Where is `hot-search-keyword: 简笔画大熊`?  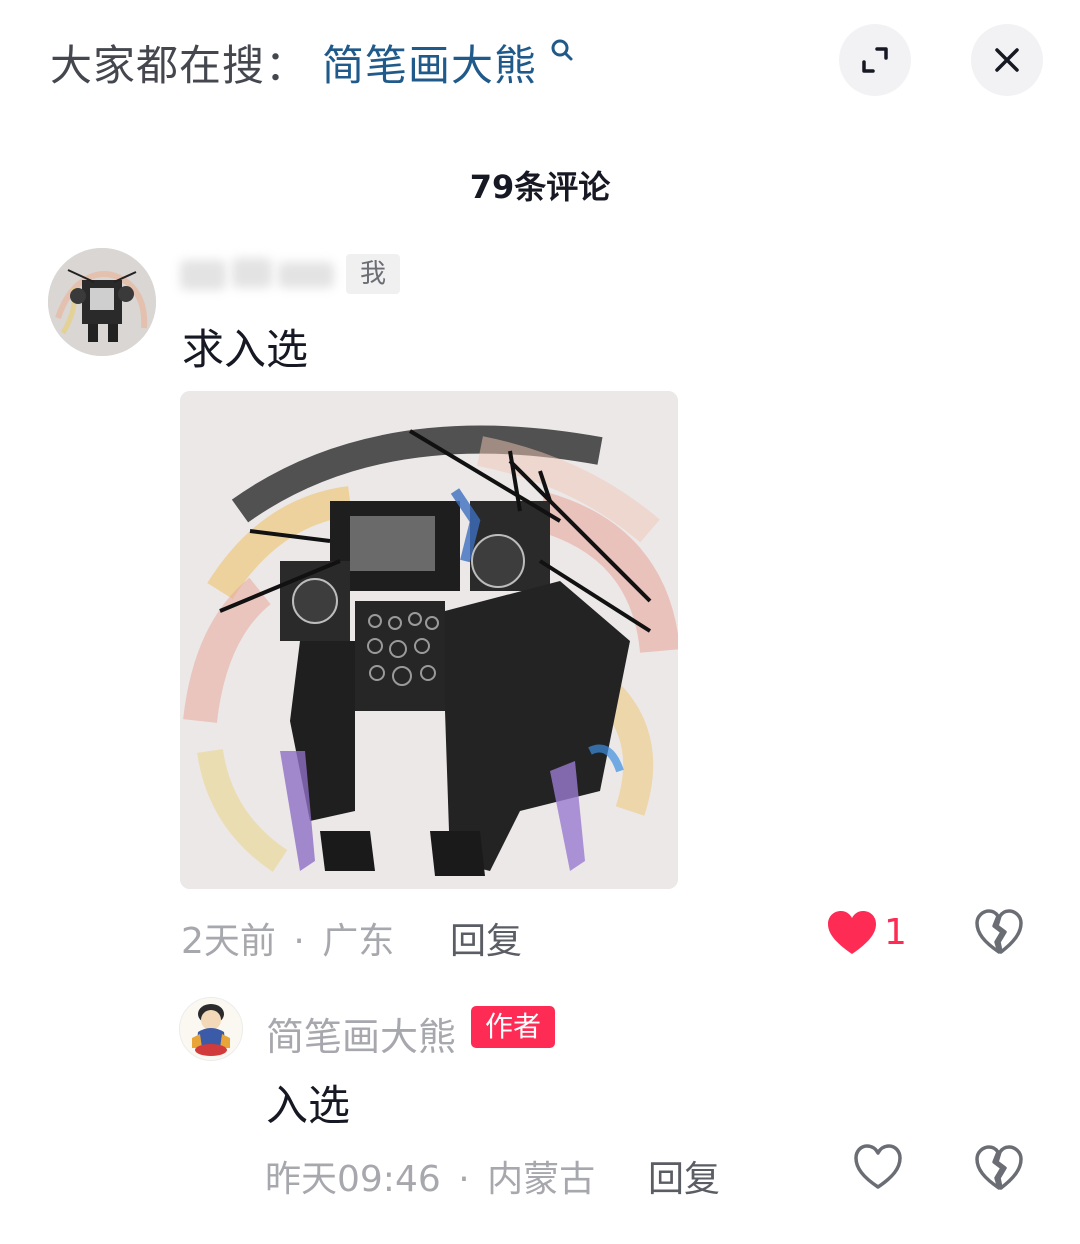 hot-search-keyword: 简笔画大熊 is located at coordinates (429, 62).